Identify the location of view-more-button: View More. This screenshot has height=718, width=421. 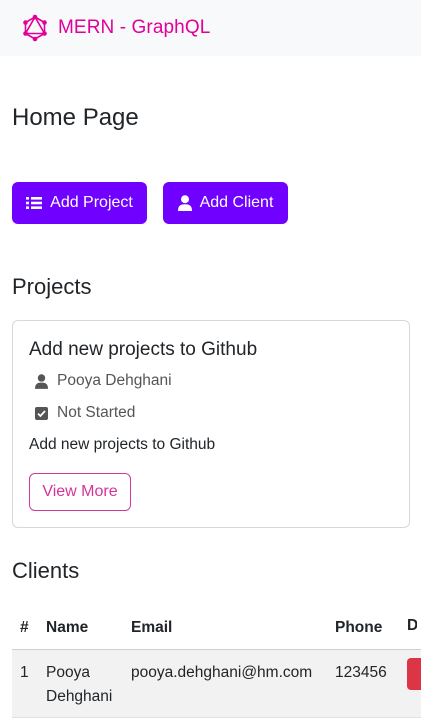
(80, 492).